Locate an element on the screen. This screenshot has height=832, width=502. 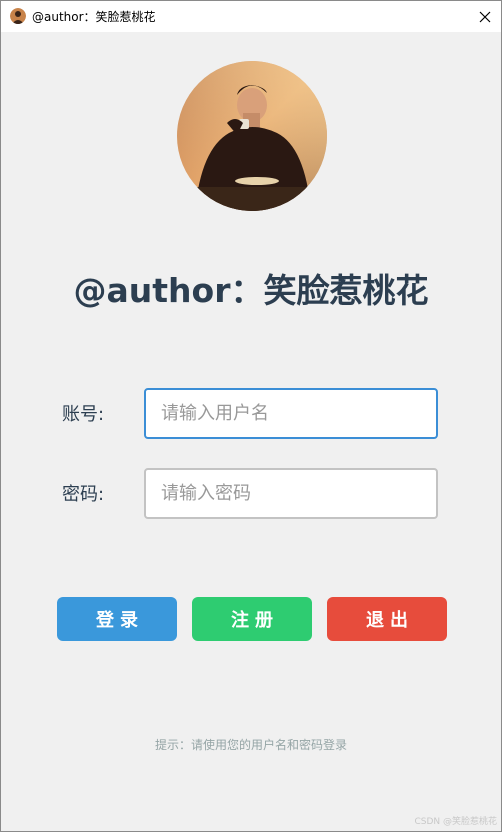
login-button: 登录 is located at coordinates (117, 619).